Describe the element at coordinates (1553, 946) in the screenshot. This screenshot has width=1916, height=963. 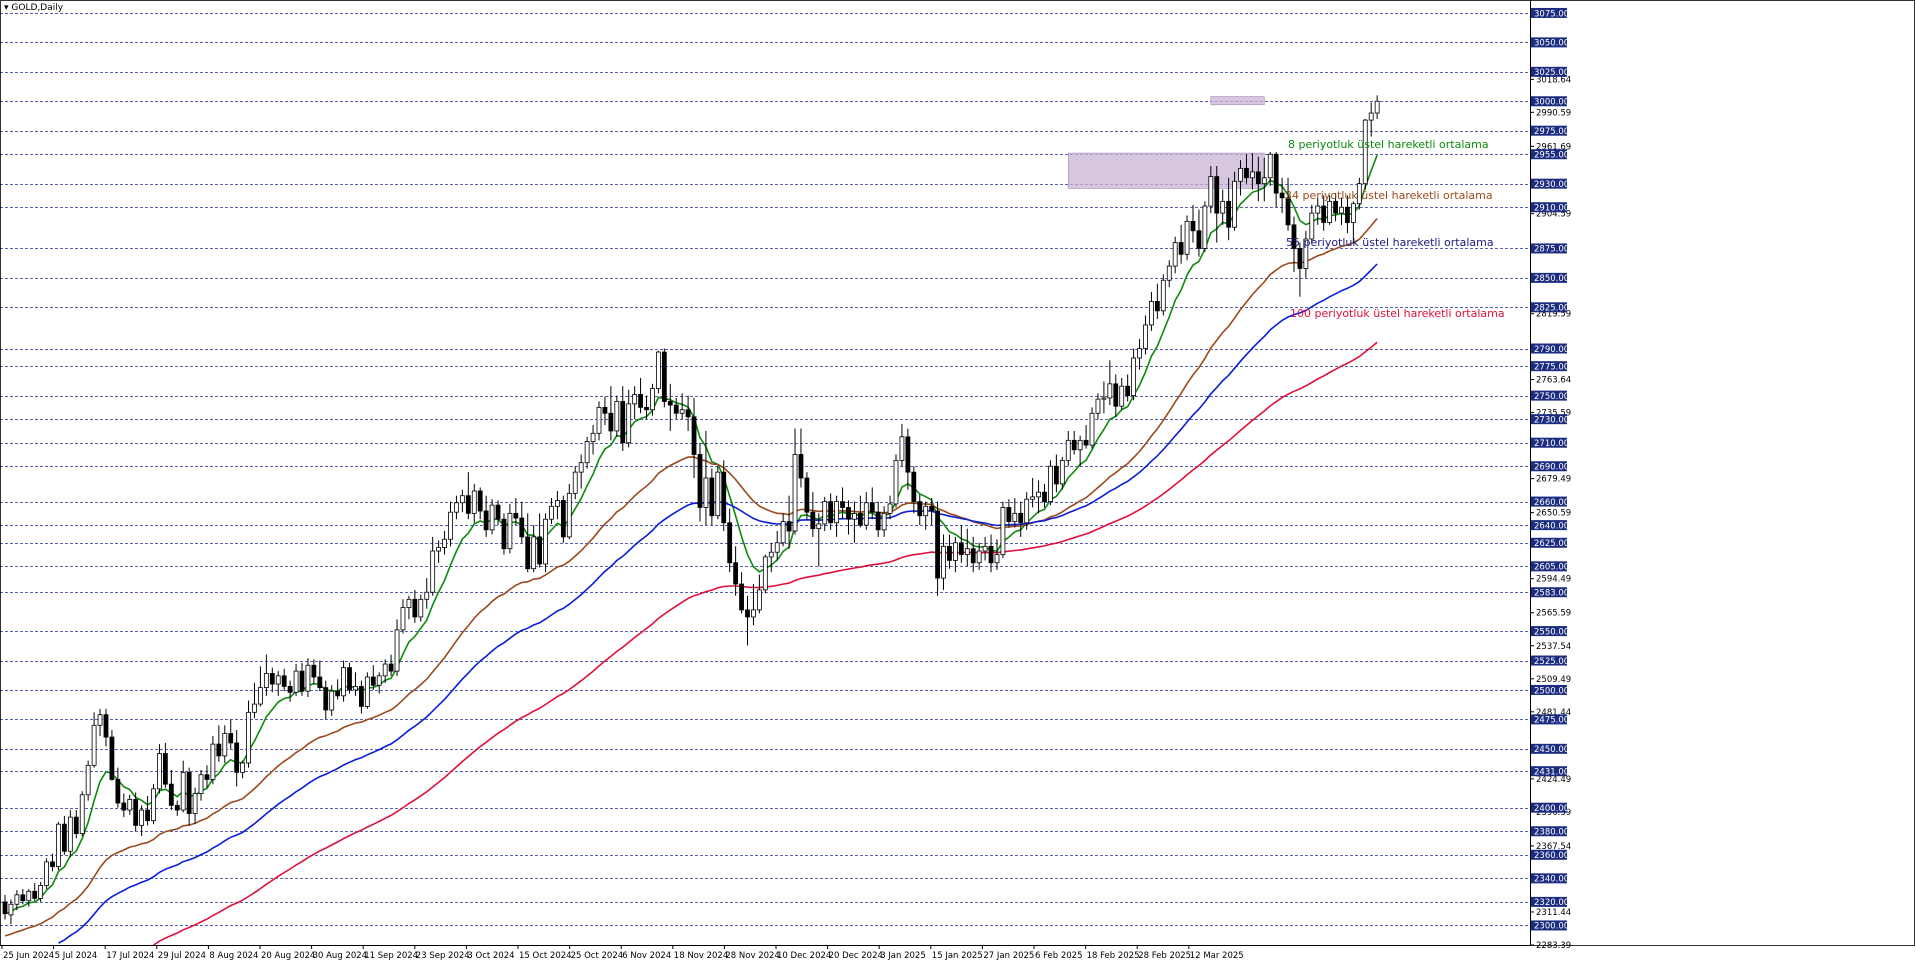
I see `price-tick-label: 2283.39` at that location.